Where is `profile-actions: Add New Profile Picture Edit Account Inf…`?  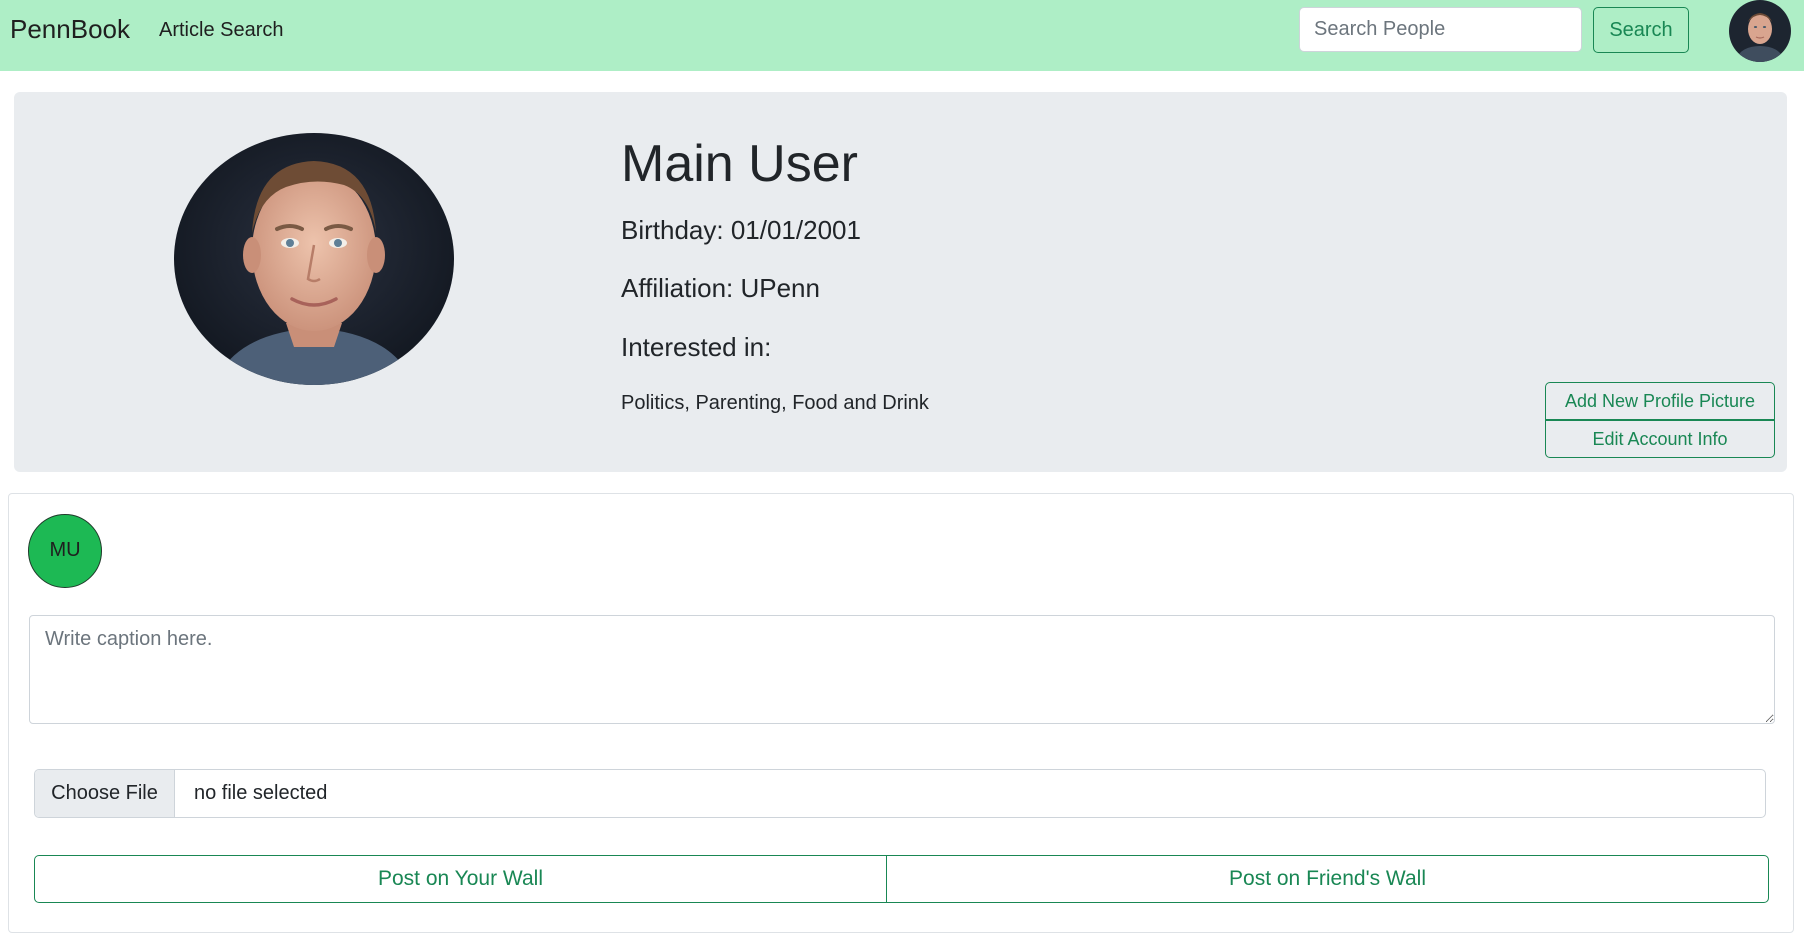
profile-actions: Add New Profile Picture Edit Account Inf… is located at coordinates (1660, 420).